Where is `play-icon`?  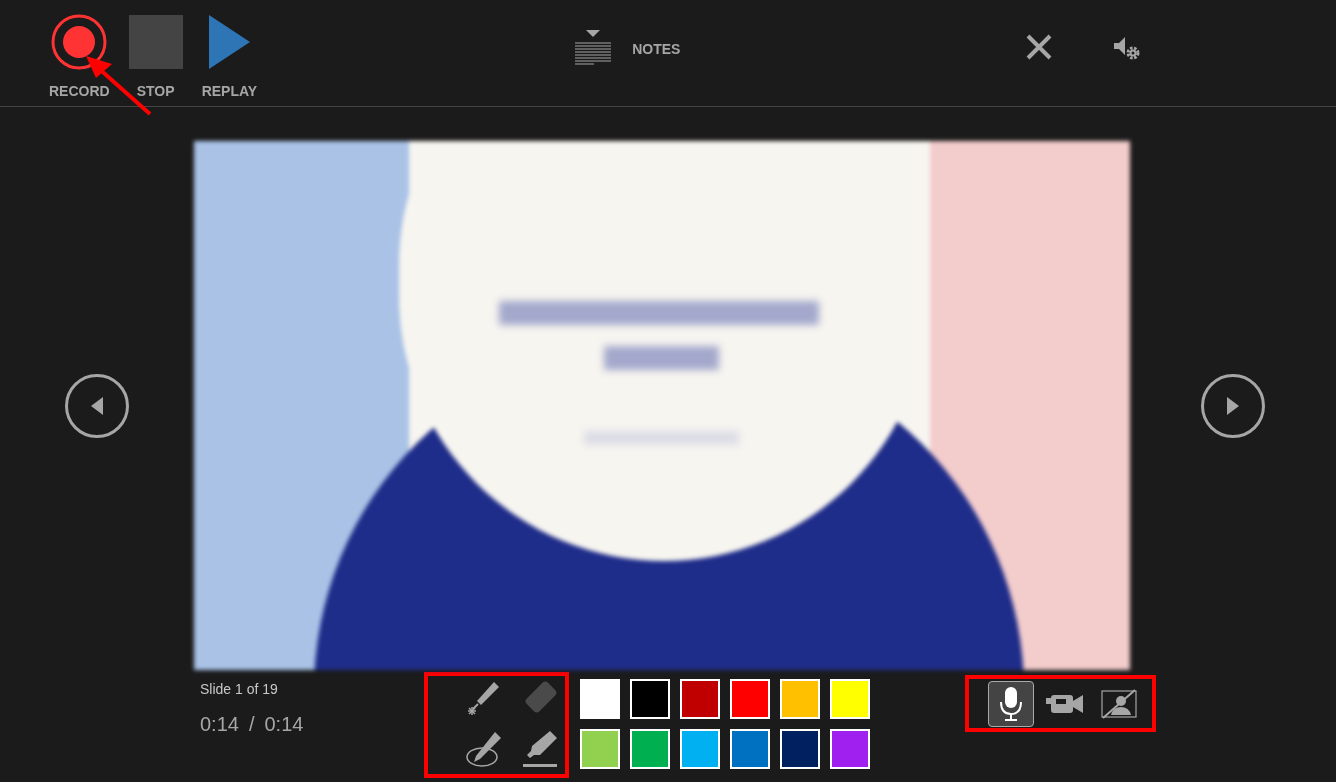
play-icon is located at coordinates (229, 42).